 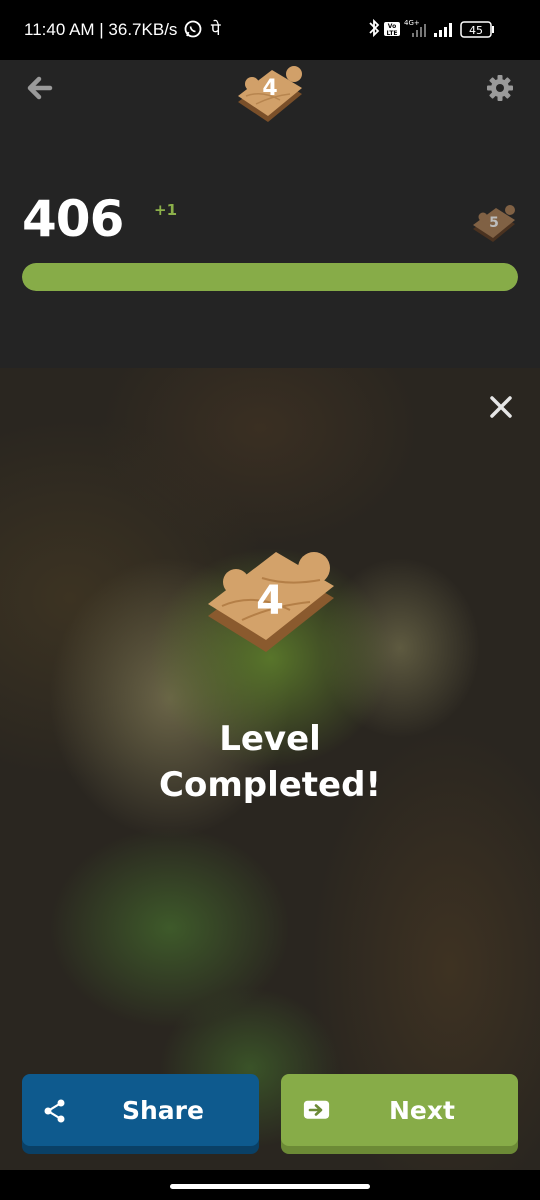 I want to click on svg-text: LTE, so click(x=391, y=33).